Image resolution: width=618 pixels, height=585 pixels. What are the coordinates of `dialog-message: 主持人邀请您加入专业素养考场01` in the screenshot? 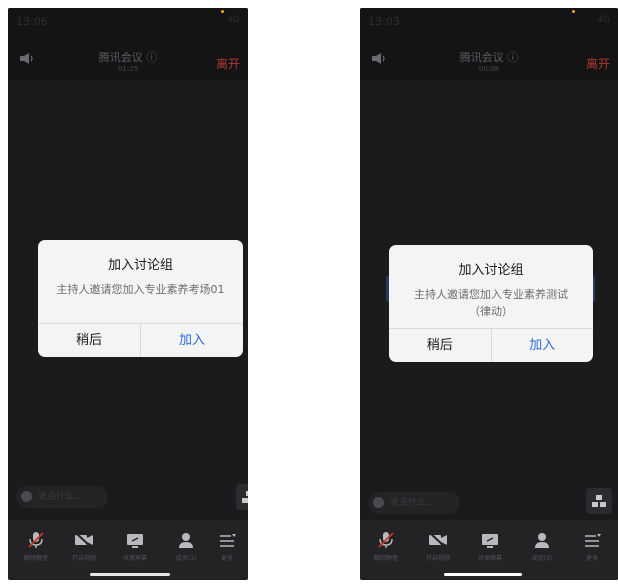 It's located at (140, 289).